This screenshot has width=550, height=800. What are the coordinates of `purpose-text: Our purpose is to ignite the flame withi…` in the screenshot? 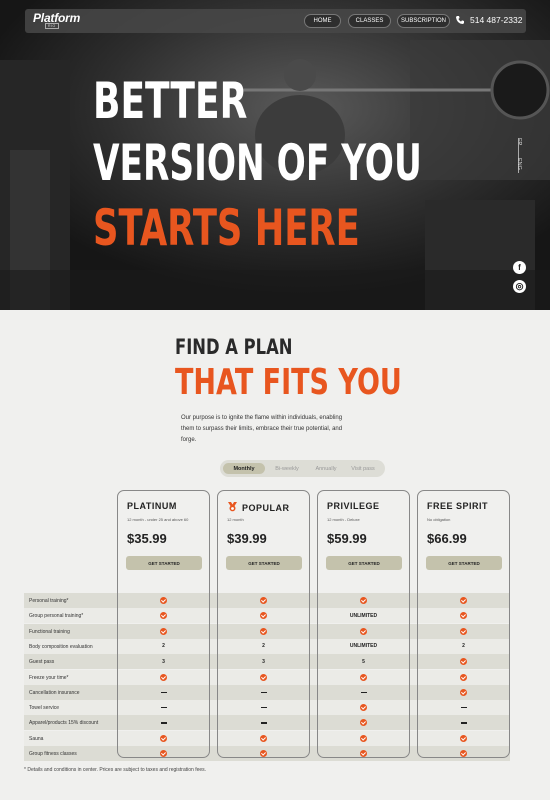 It's located at (262, 429).